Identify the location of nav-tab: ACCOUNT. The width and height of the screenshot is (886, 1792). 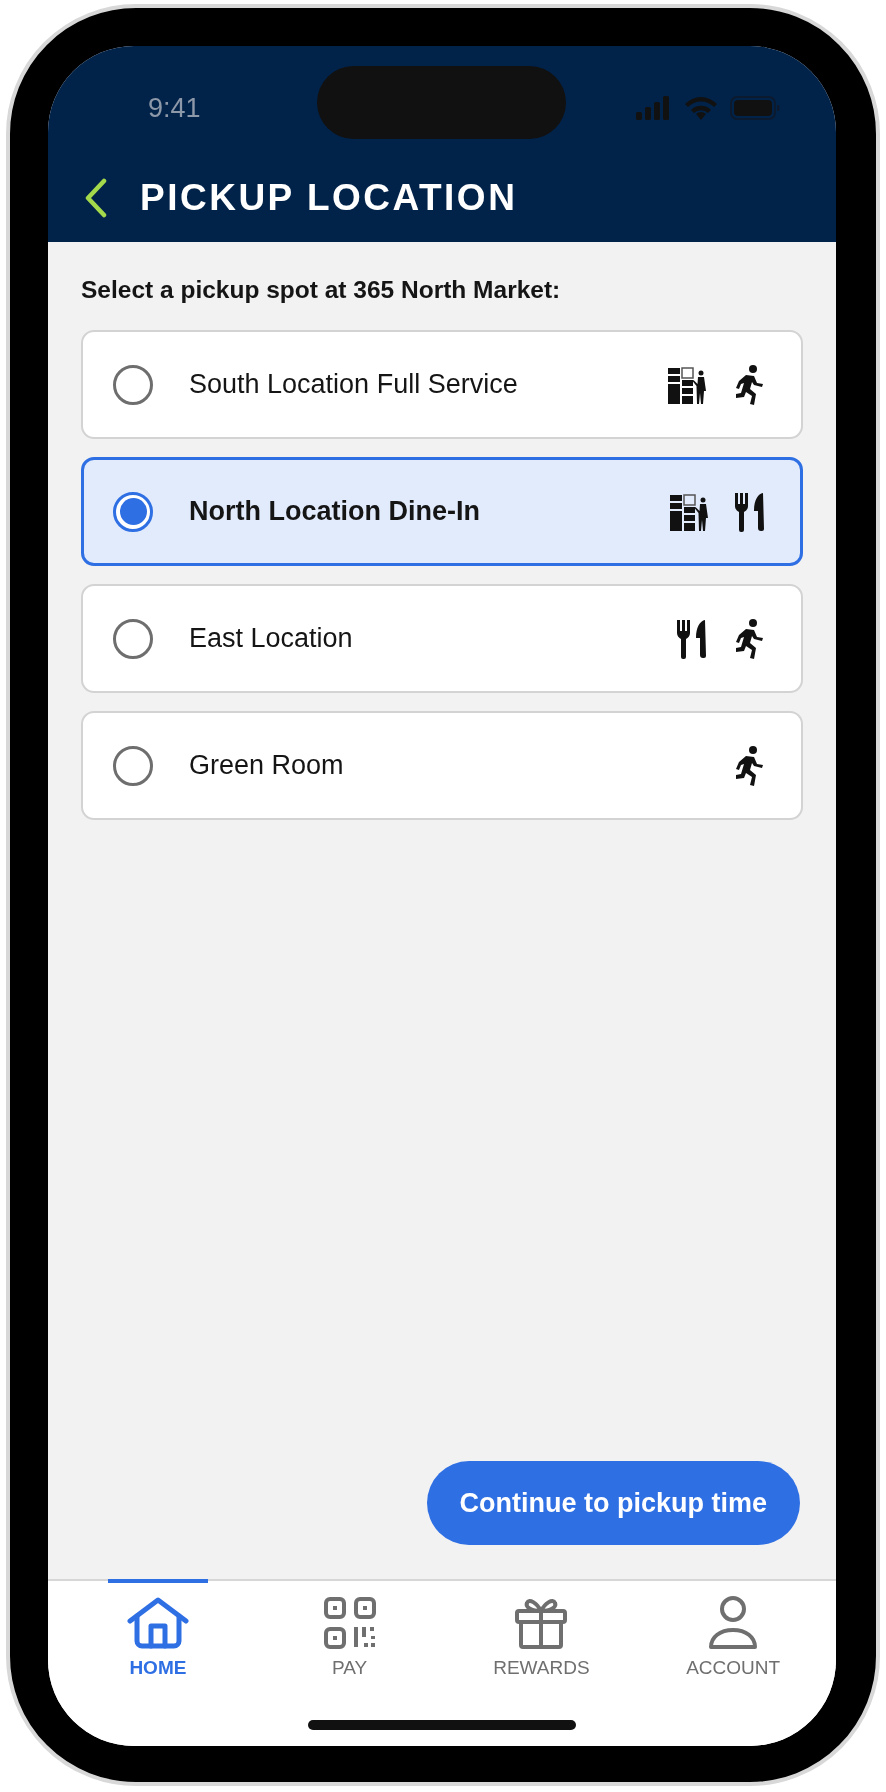
(733, 1640).